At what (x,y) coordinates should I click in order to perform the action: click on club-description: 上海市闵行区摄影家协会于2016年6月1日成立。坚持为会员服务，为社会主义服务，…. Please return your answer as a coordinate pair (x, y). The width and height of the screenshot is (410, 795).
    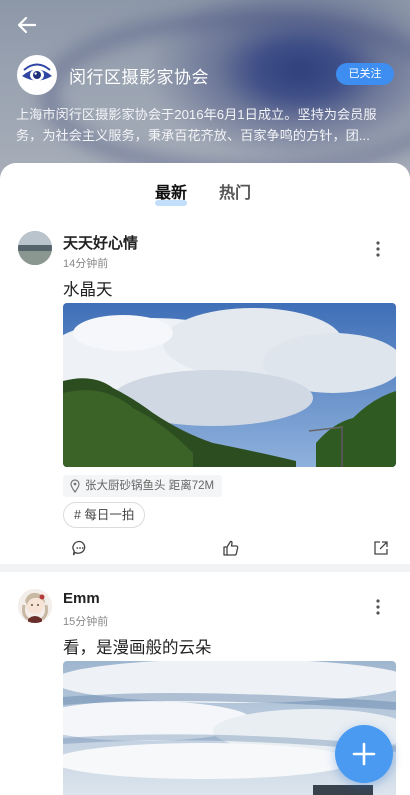
    Looking at the image, I should click on (206, 125).